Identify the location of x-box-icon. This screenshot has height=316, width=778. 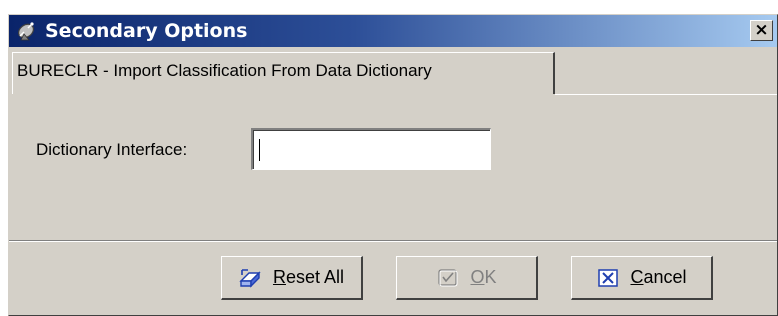
(608, 277).